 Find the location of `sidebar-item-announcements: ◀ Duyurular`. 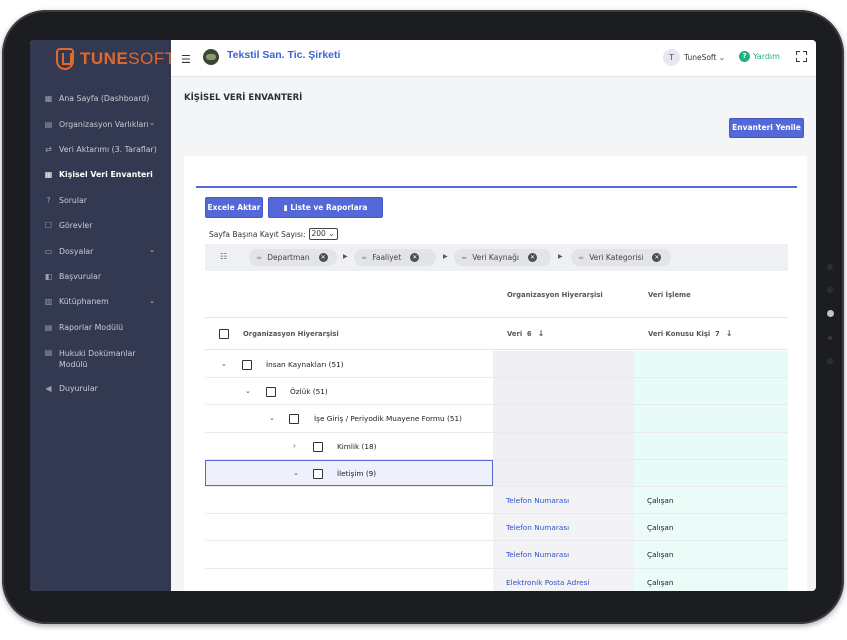

sidebar-item-announcements: ◀ Duyurular is located at coordinates (100, 388).